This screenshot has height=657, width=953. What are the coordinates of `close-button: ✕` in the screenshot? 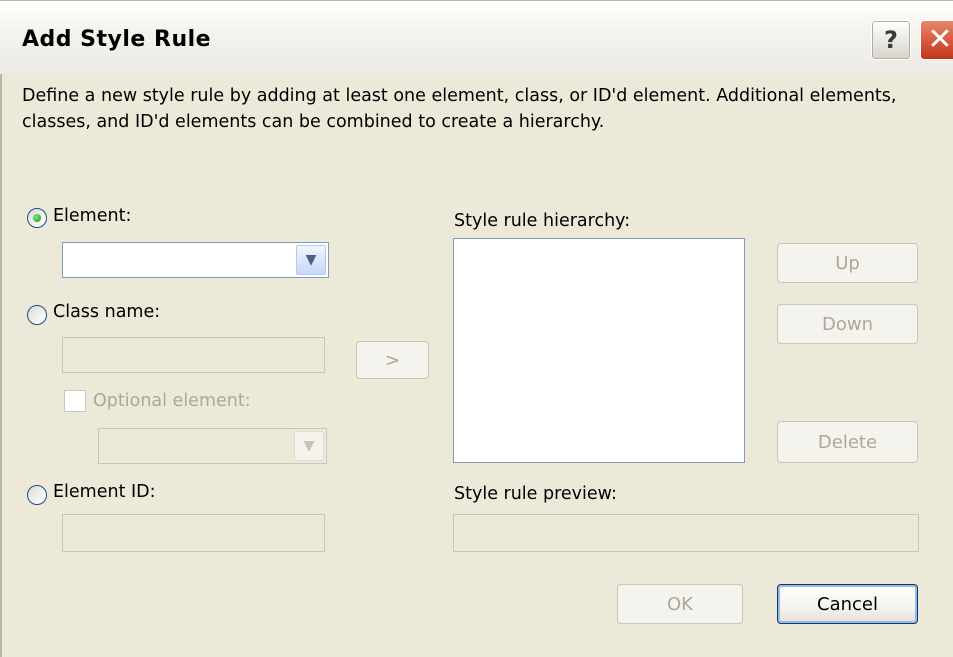 It's located at (936, 40).